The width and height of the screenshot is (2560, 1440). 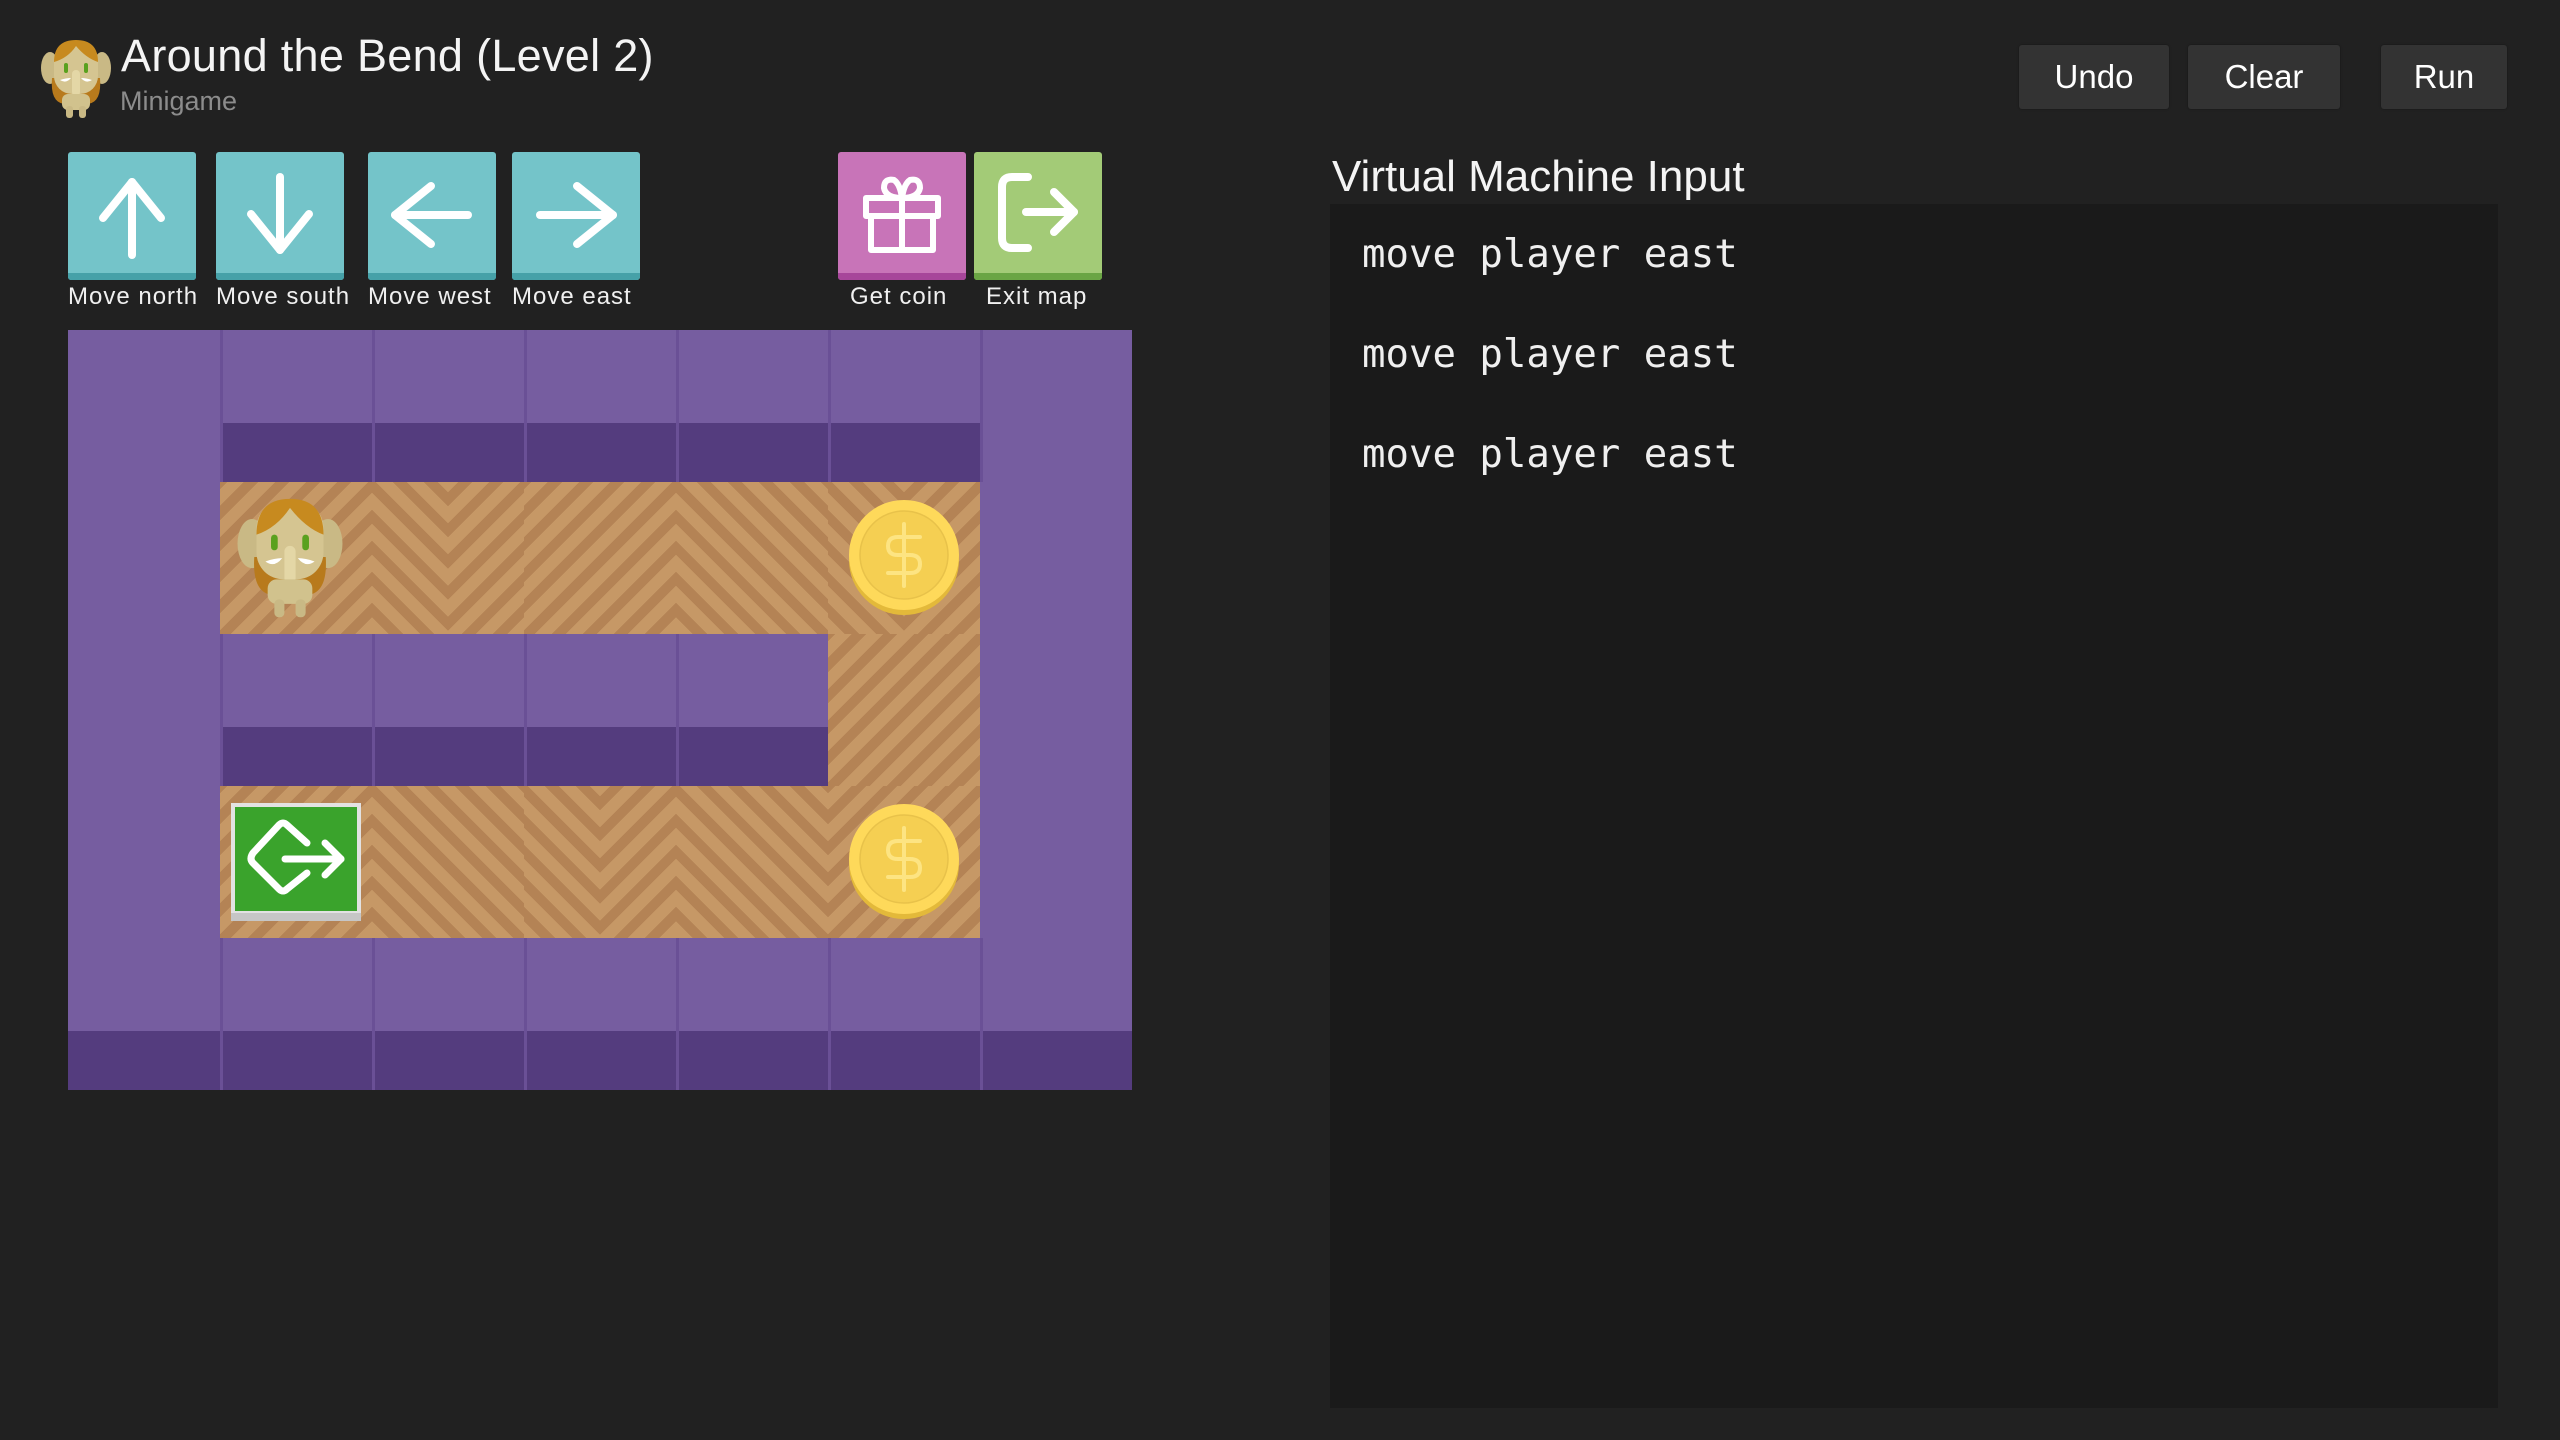 I want to click on move-south-button, so click(x=280, y=216).